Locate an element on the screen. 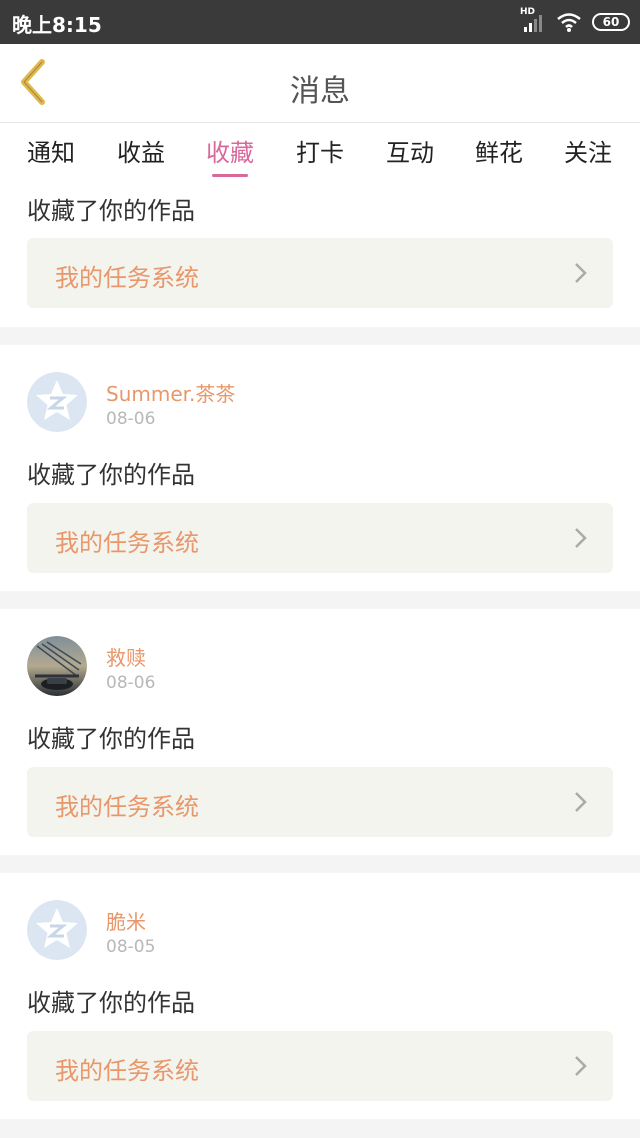  username: 脆米 is located at coordinates (126, 920).